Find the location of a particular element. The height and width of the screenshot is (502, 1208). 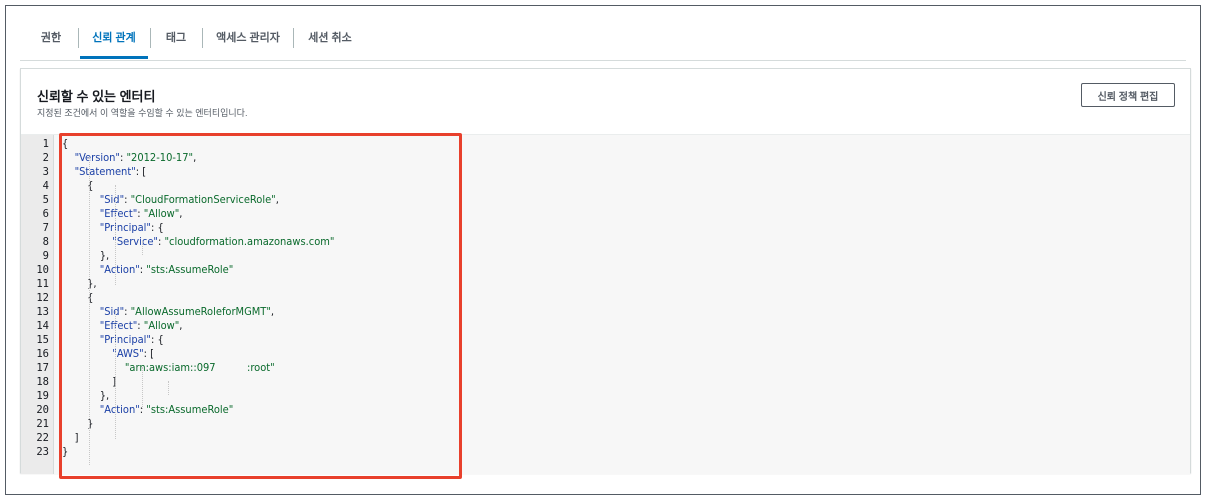

json-string: "CloudFormationServiceRole" is located at coordinates (203, 199).